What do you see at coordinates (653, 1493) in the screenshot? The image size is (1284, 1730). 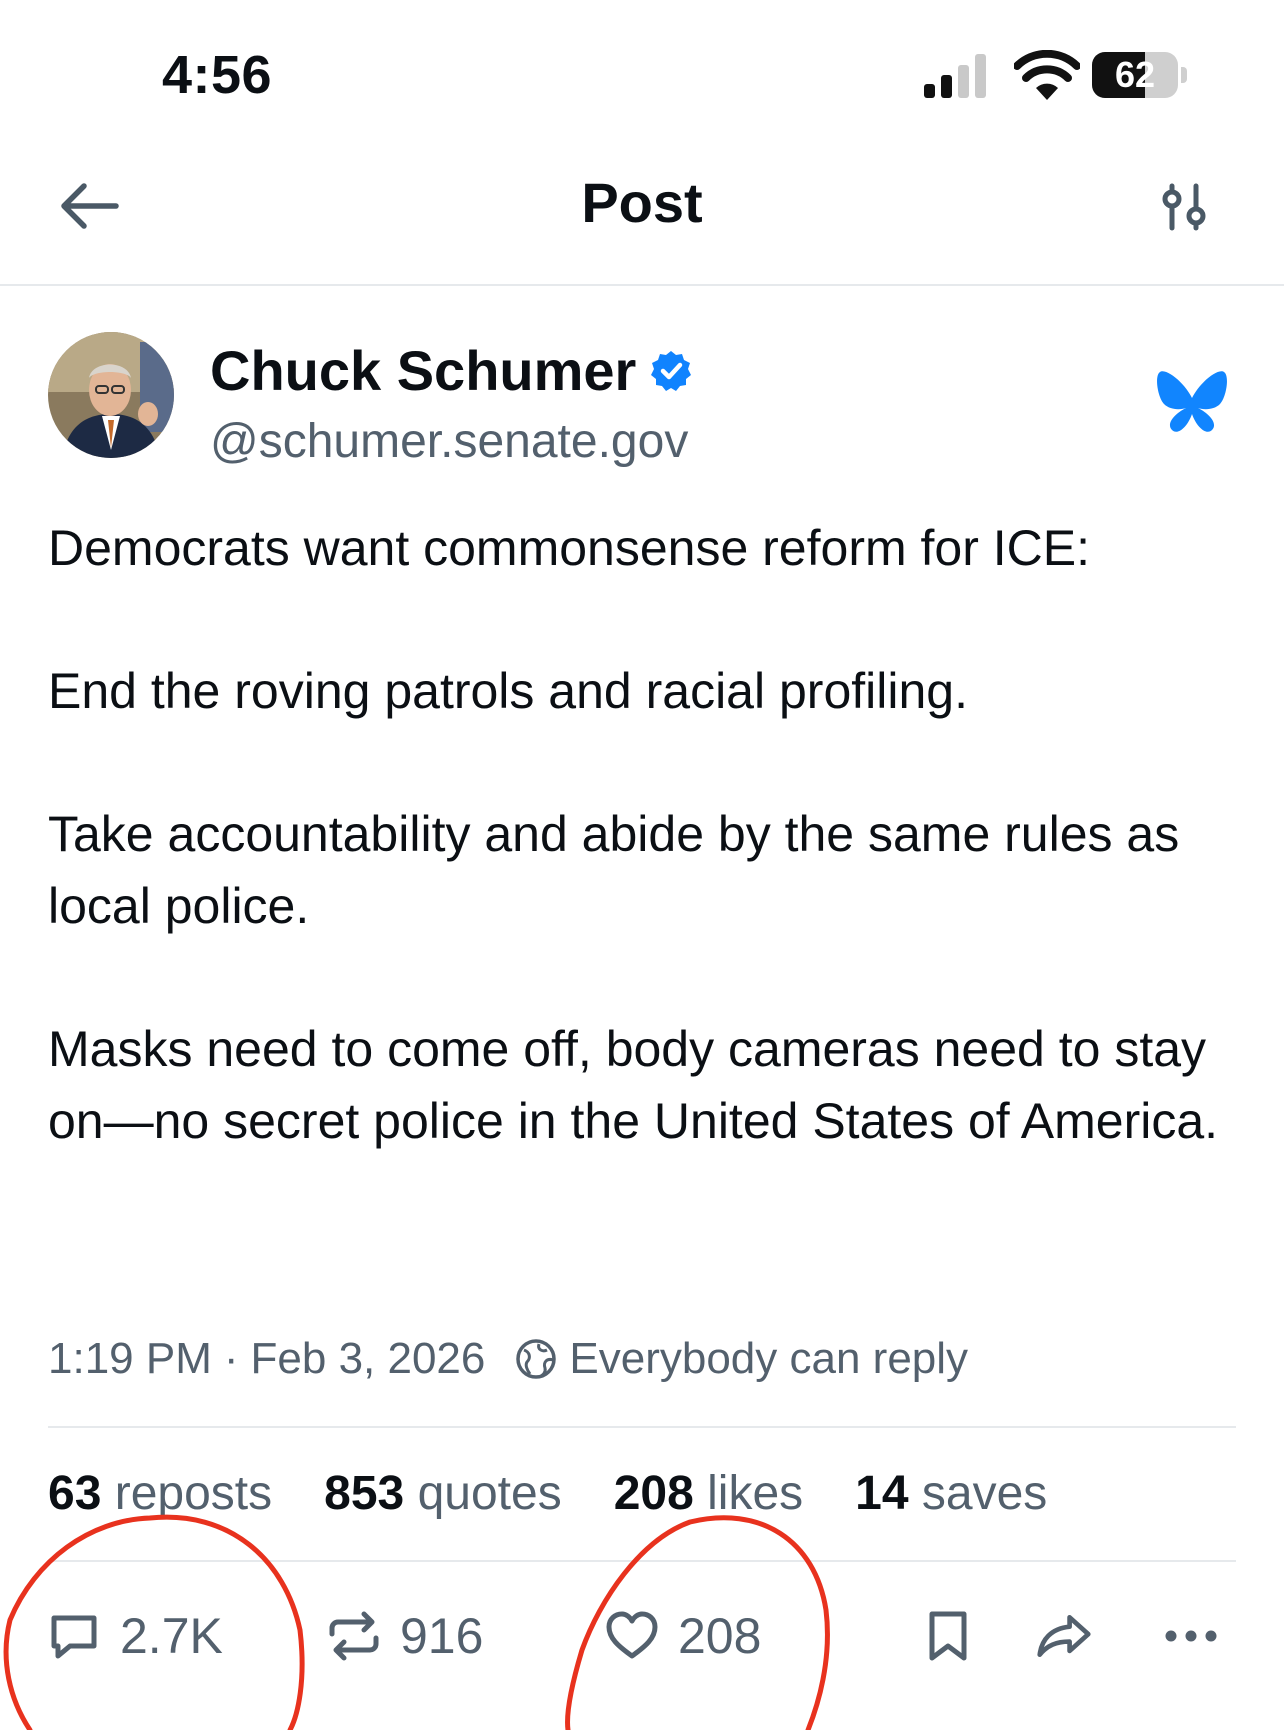 I see `likes-count: 208` at bounding box center [653, 1493].